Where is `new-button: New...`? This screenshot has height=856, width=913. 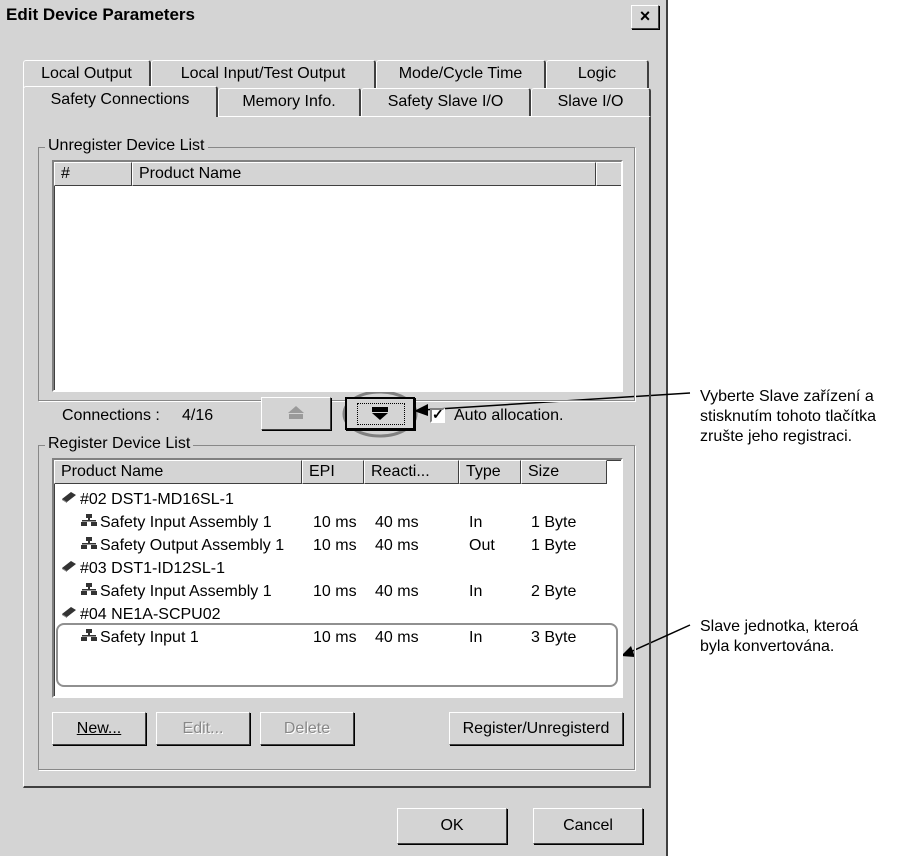
new-button: New... is located at coordinates (99, 728).